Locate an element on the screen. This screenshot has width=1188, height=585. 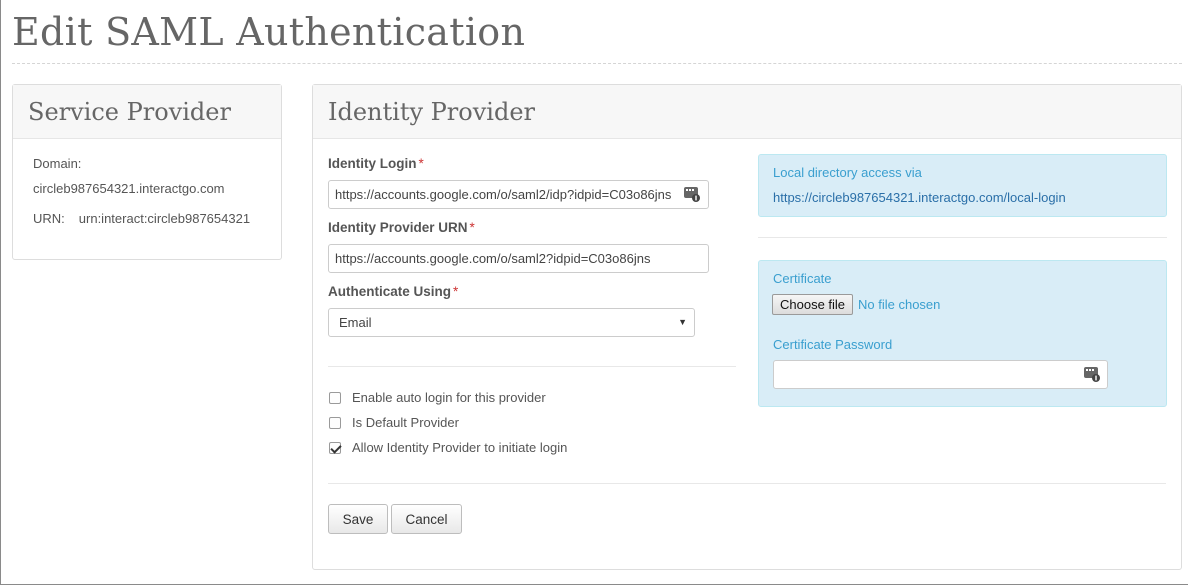
auto-login-label: Enable auto login for this provider is located at coordinates (449, 397).